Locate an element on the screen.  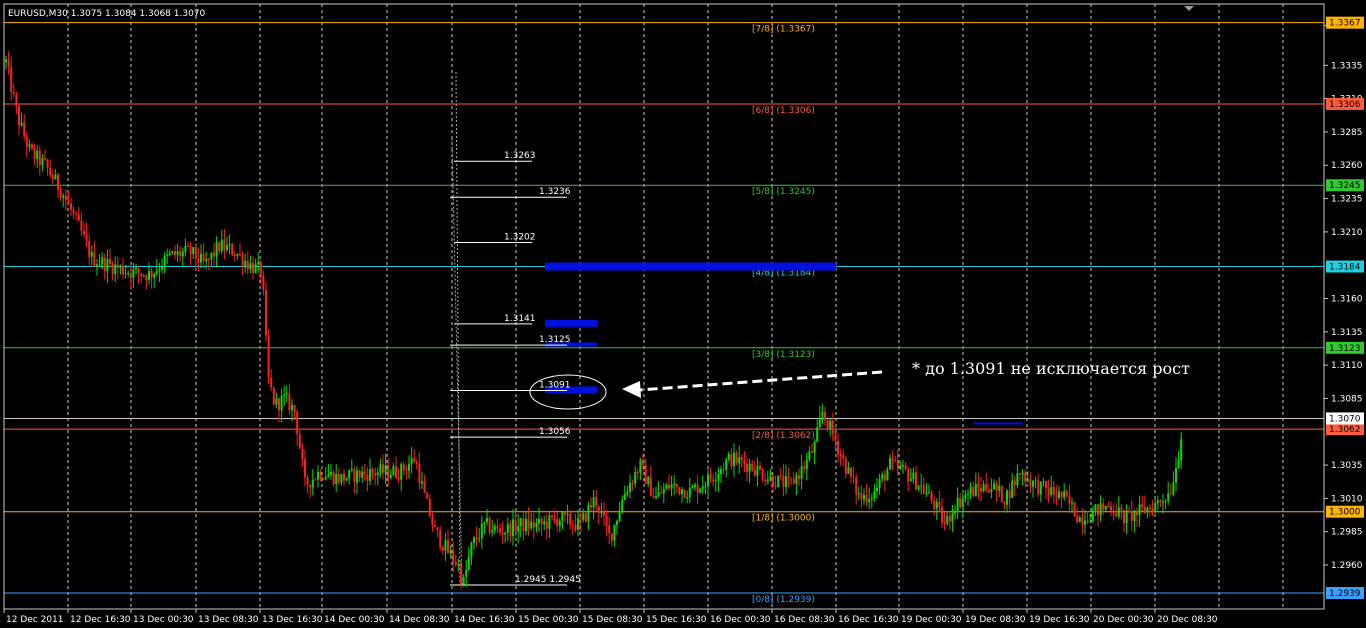
y-tick-label: 1.3335 is located at coordinates (1347, 66).